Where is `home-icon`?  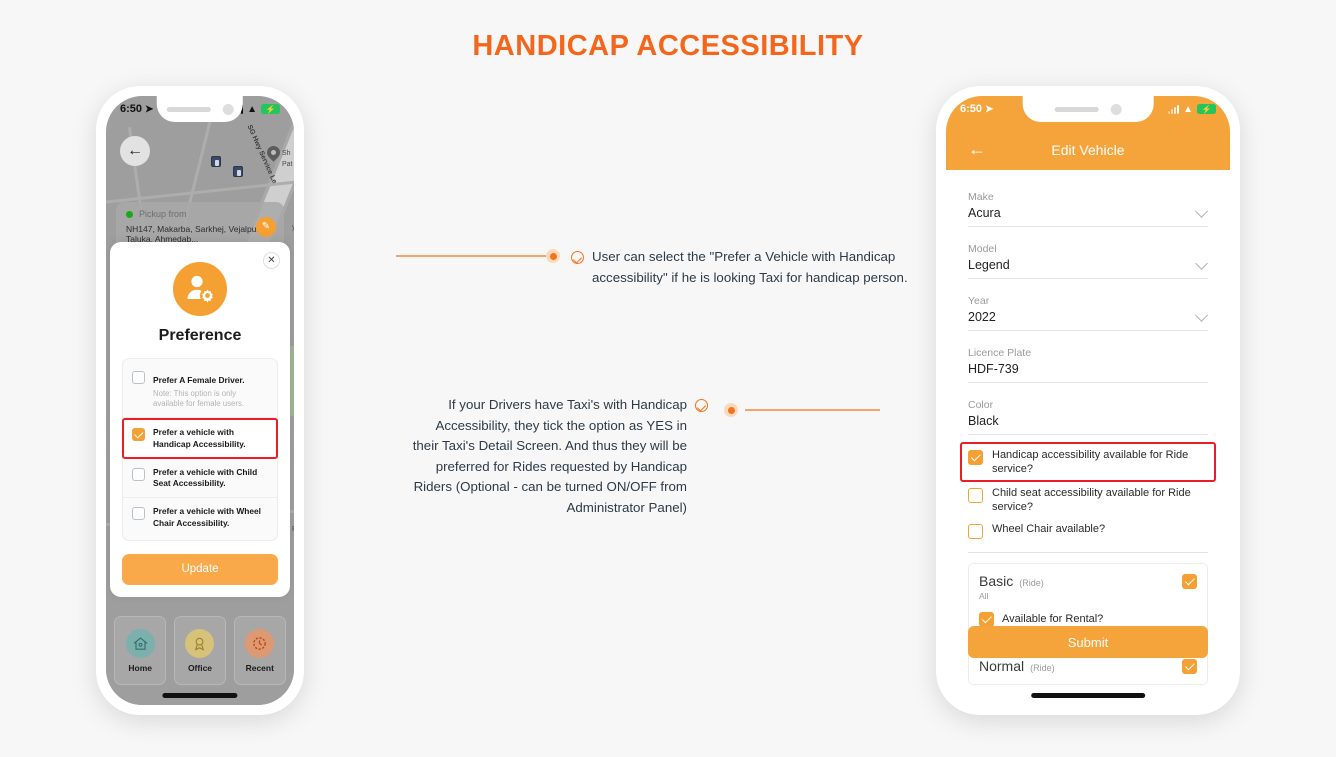 home-icon is located at coordinates (140, 643).